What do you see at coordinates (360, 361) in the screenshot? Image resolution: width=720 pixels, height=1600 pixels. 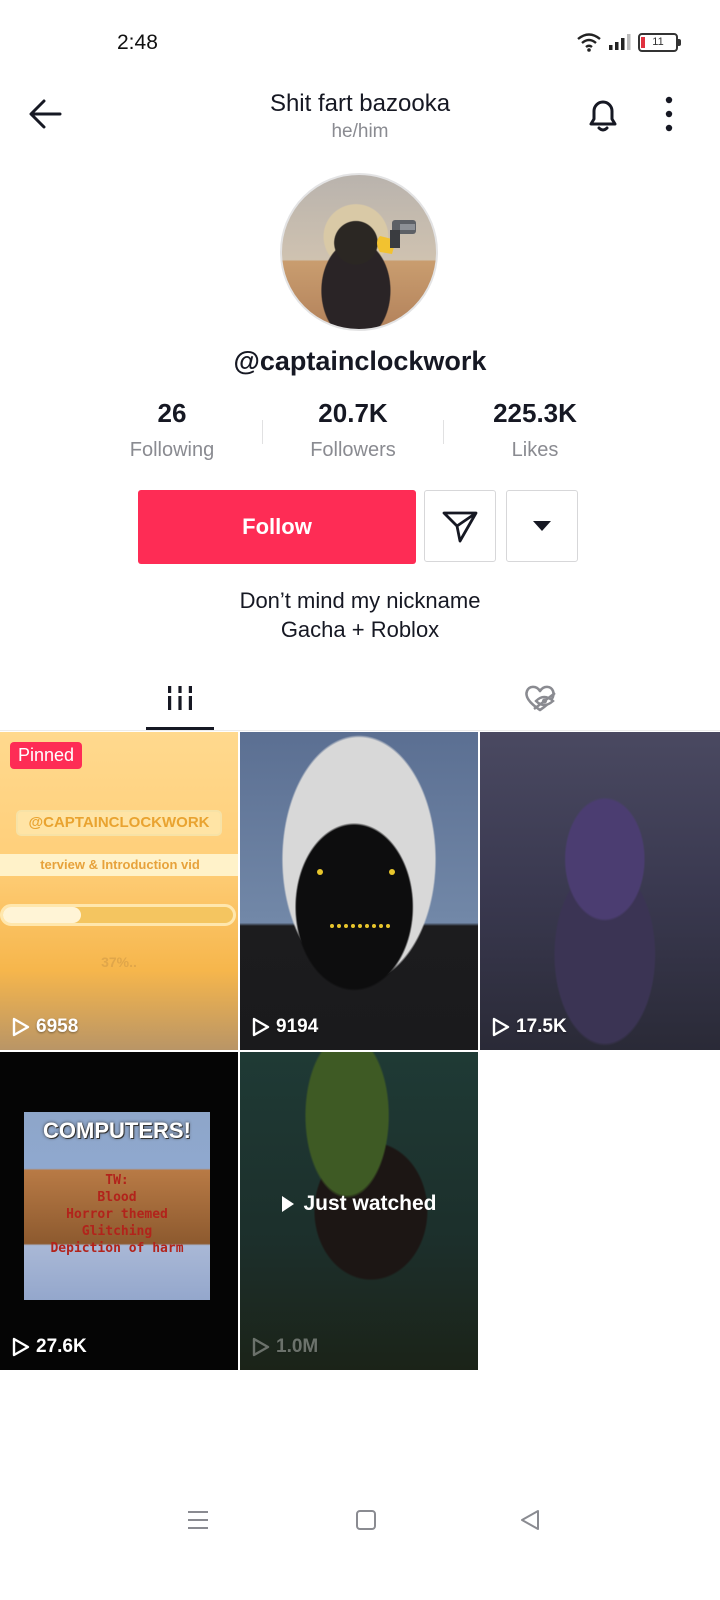 I see `username: @captainclockwork` at bounding box center [360, 361].